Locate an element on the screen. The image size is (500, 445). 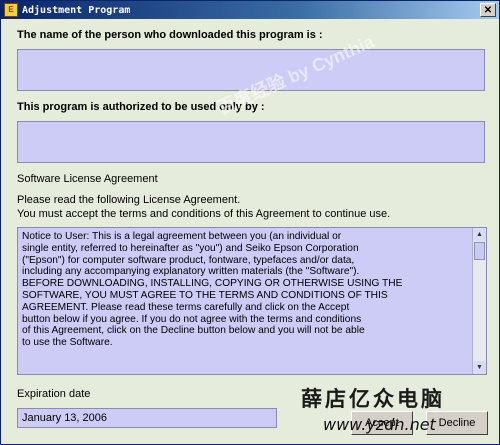
scroll-thumb is located at coordinates (479, 251).